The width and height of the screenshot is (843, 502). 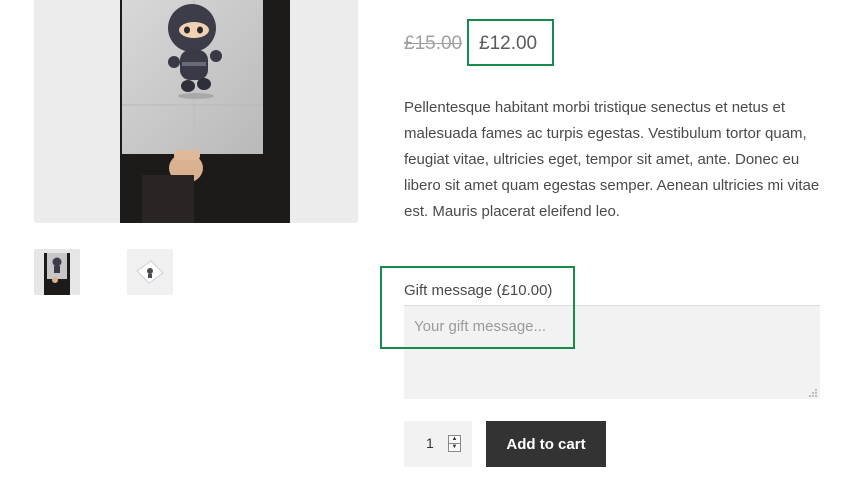 What do you see at coordinates (477, 307) in the screenshot?
I see `gift-message-highlight-box` at bounding box center [477, 307].